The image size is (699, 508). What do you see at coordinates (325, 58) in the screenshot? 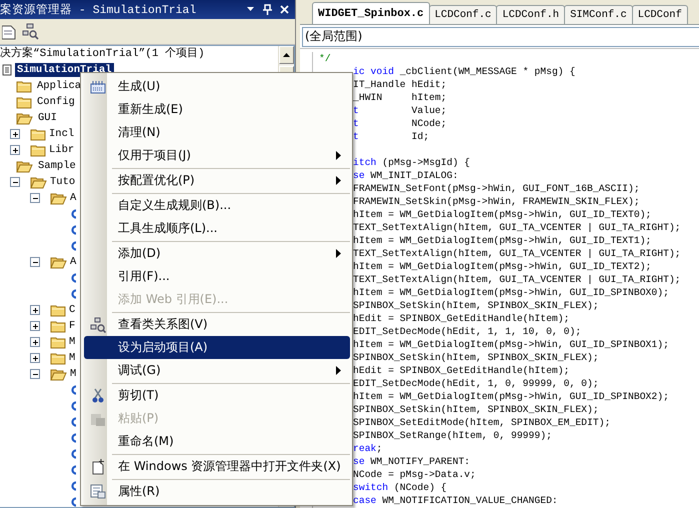
I see `code-comment: */` at bounding box center [325, 58].